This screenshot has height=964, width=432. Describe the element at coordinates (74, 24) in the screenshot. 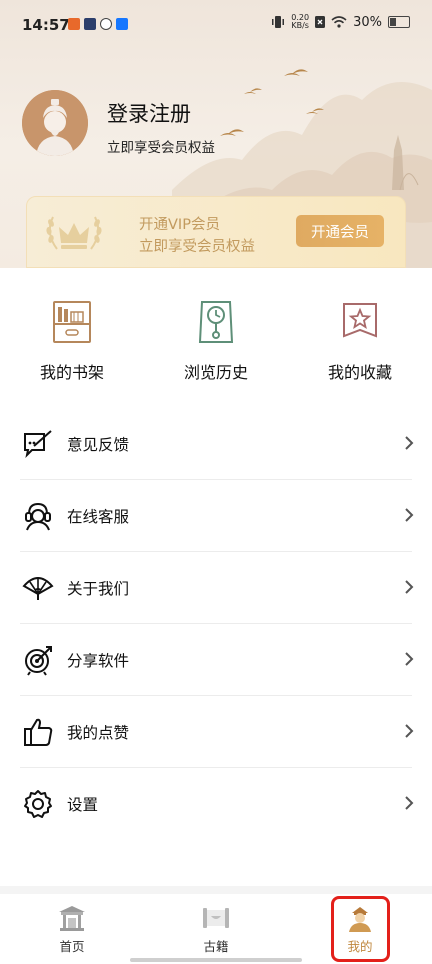

I see `app-notification-icon` at that location.